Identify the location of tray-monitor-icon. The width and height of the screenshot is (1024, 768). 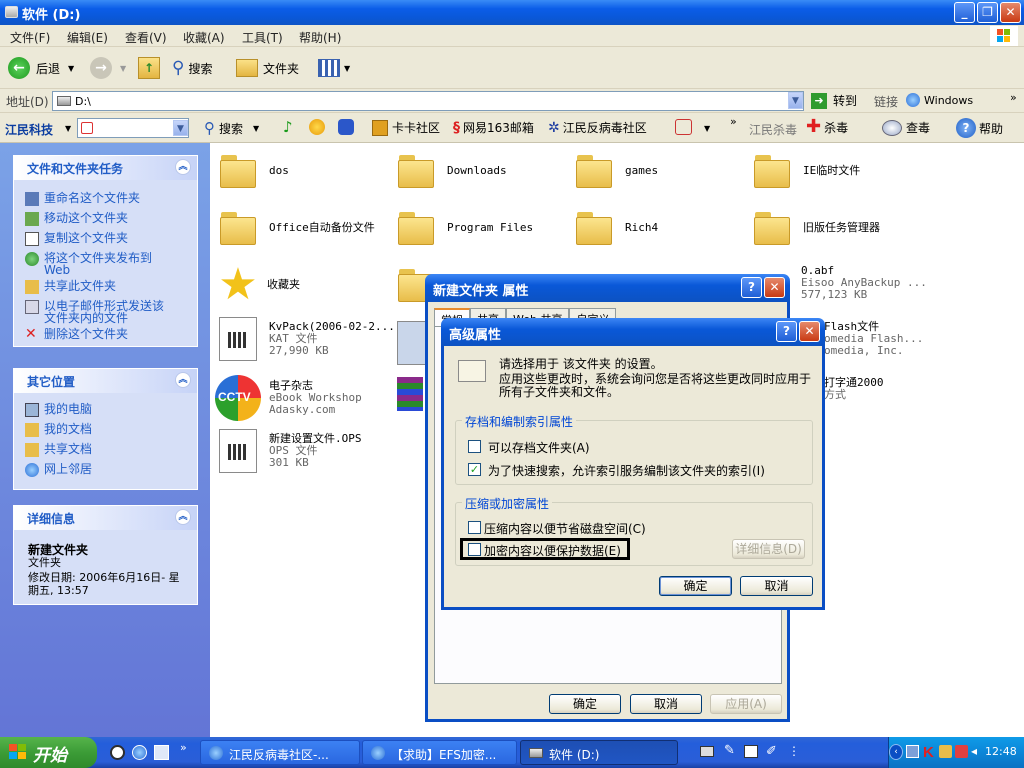
(961, 751).